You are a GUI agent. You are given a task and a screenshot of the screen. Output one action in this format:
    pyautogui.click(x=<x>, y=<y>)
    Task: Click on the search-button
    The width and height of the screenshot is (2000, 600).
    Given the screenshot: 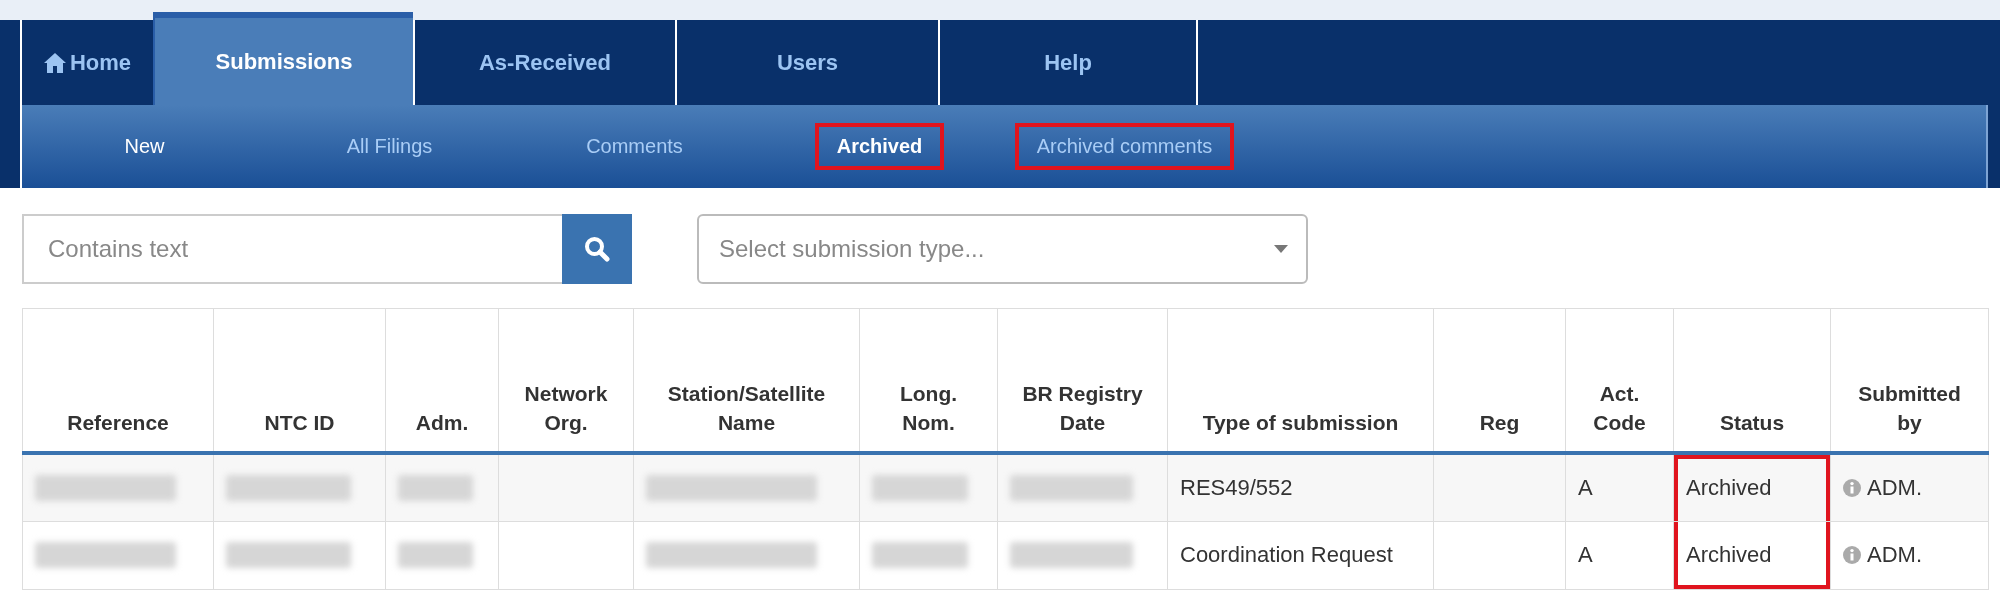 What is the action you would take?
    pyautogui.click(x=597, y=249)
    